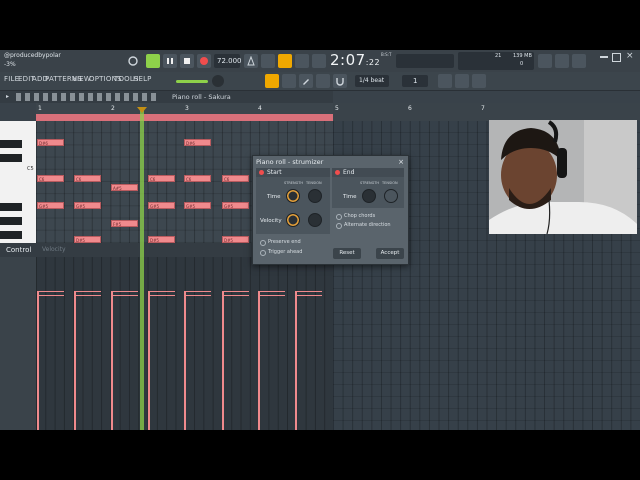  I want to click on piano-roll-menu-icon: ▸, so click(7, 96).